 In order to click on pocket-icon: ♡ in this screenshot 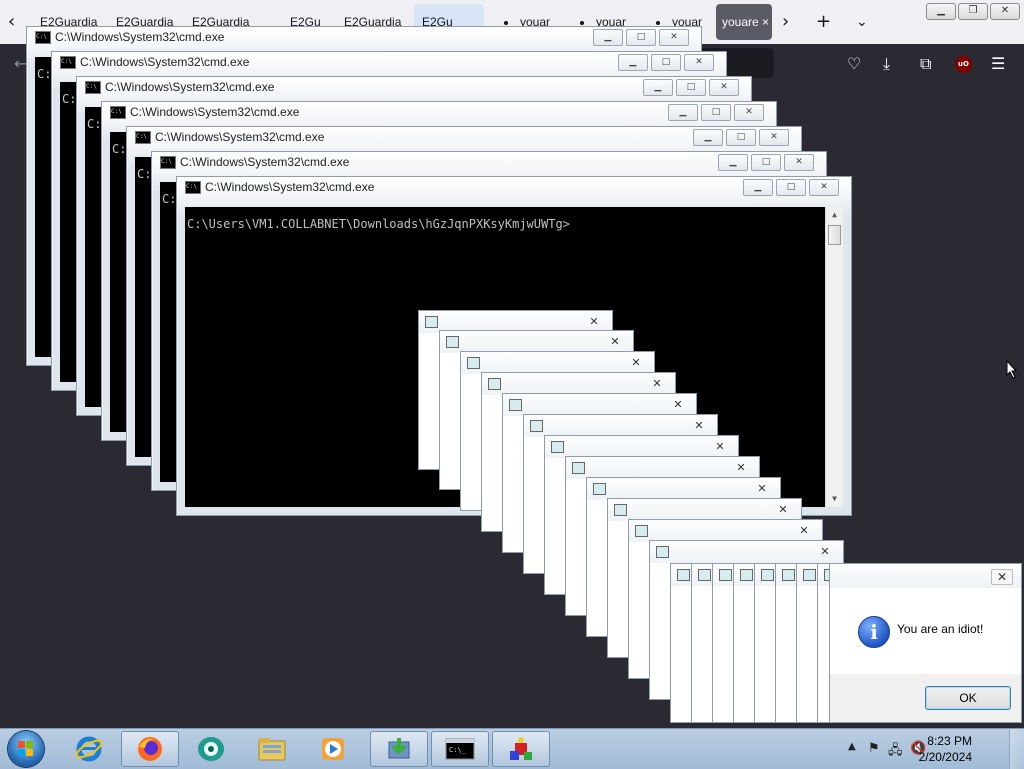, I will do `click(854, 64)`.